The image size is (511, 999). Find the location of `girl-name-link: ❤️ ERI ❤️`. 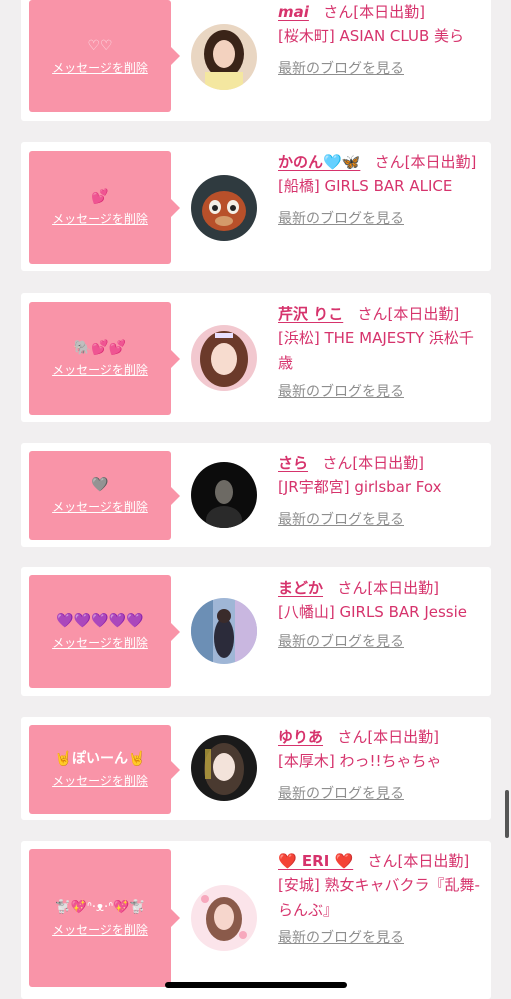

girl-name-link: ❤️ ERI ❤️ is located at coordinates (315, 861).